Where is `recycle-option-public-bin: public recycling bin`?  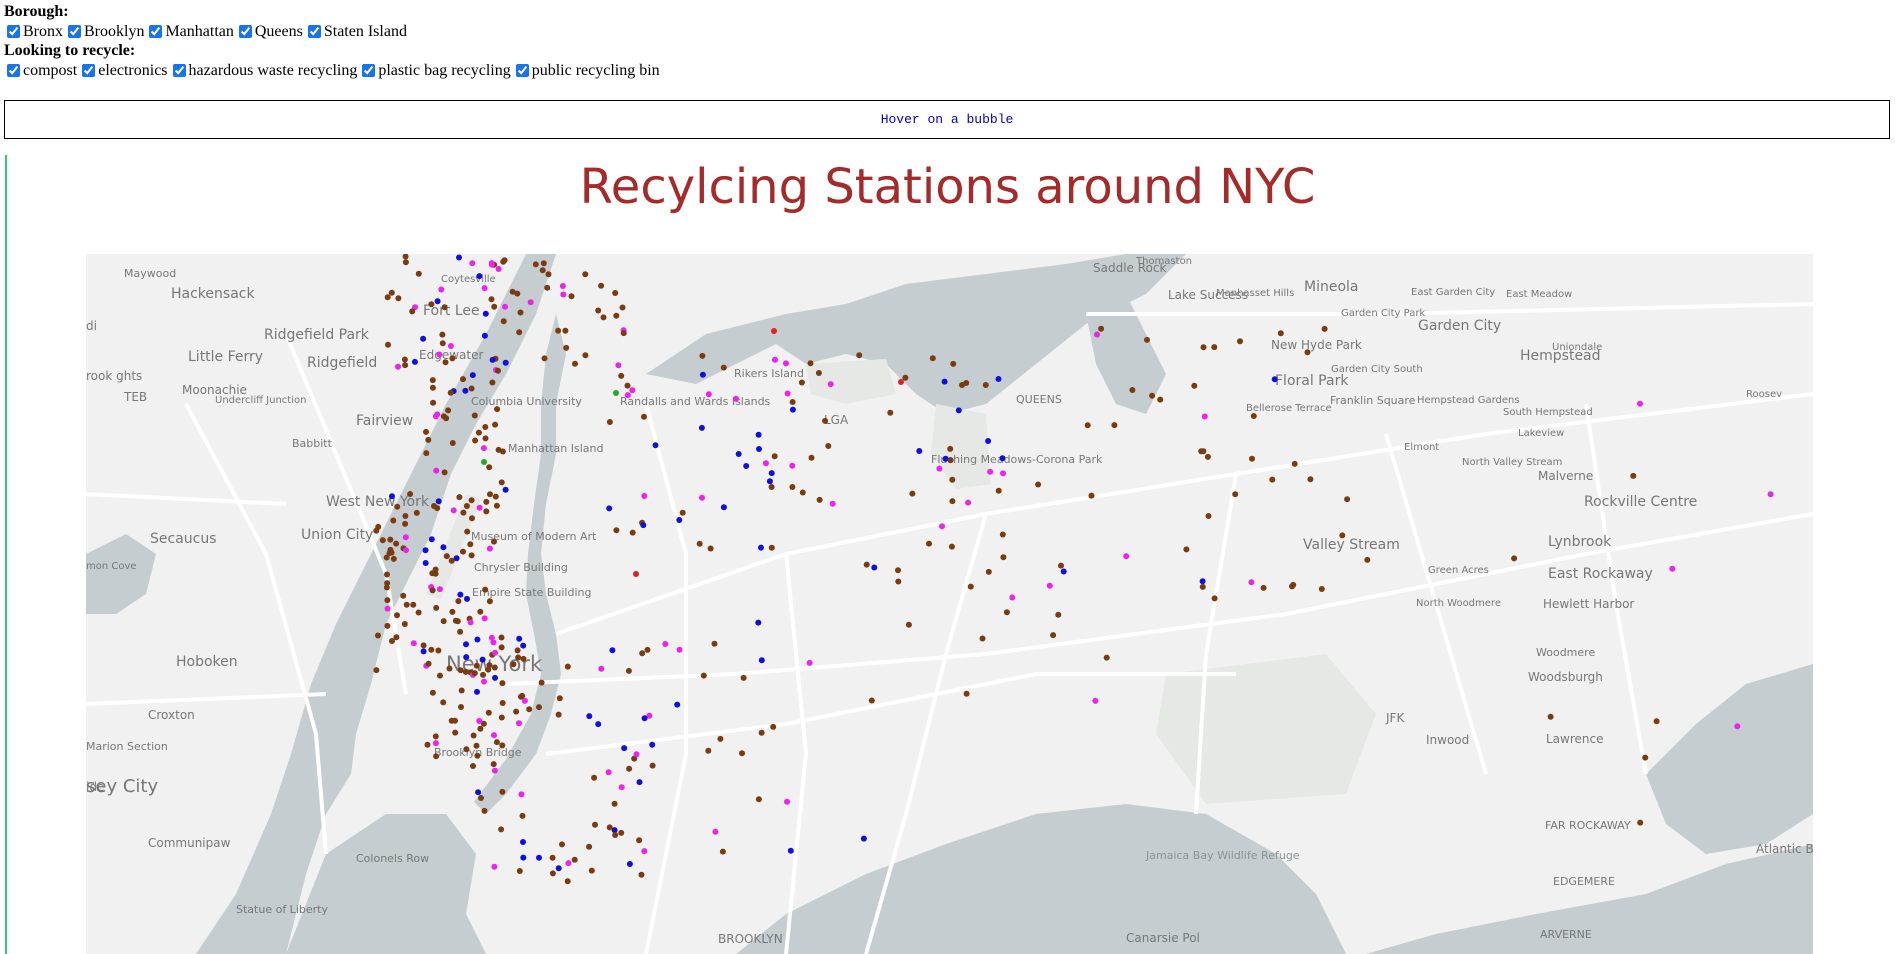 recycle-option-public-bin: public recycling bin is located at coordinates (586, 70).